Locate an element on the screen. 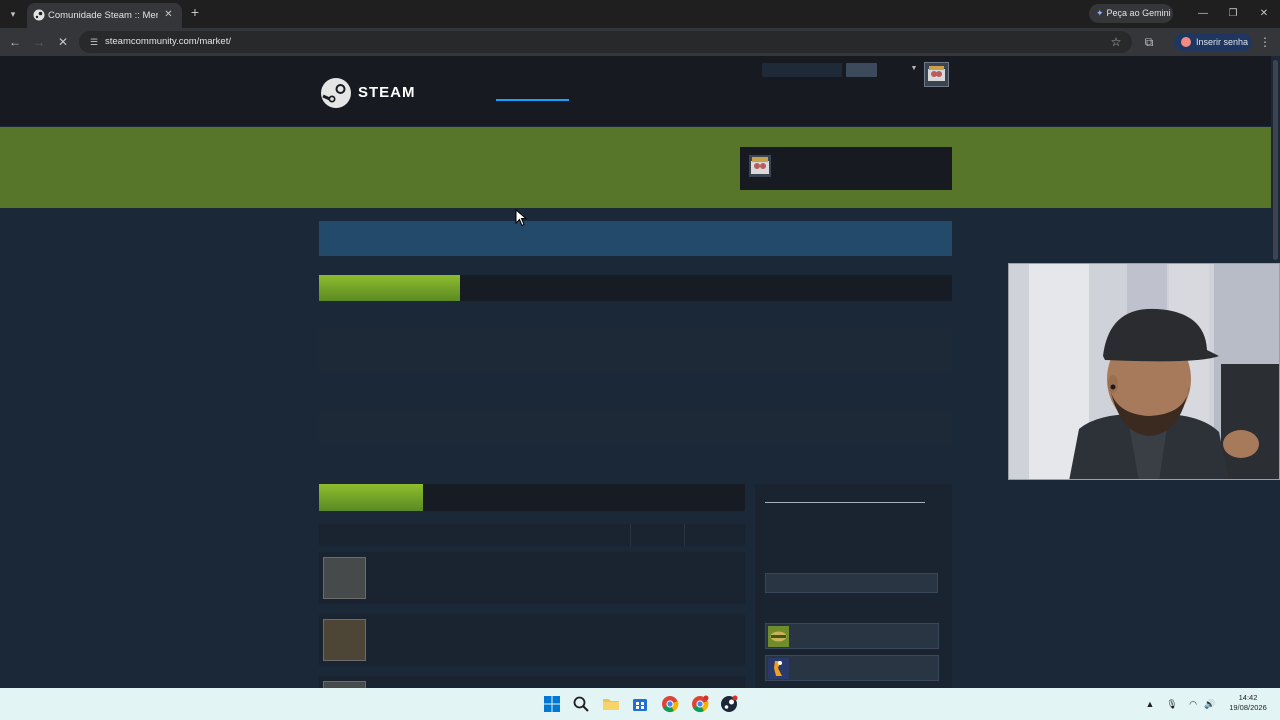  forward-icon: → is located at coordinates (39, 42).